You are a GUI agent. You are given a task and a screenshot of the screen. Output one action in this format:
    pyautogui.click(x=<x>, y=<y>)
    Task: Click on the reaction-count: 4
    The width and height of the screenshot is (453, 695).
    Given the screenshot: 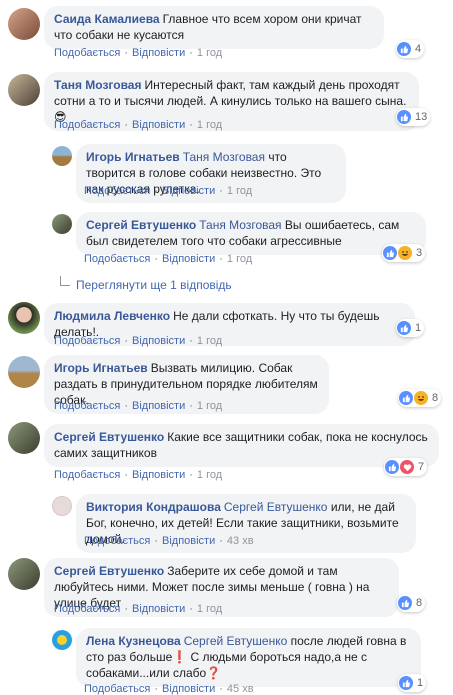 What is the action you would take?
    pyautogui.click(x=410, y=49)
    